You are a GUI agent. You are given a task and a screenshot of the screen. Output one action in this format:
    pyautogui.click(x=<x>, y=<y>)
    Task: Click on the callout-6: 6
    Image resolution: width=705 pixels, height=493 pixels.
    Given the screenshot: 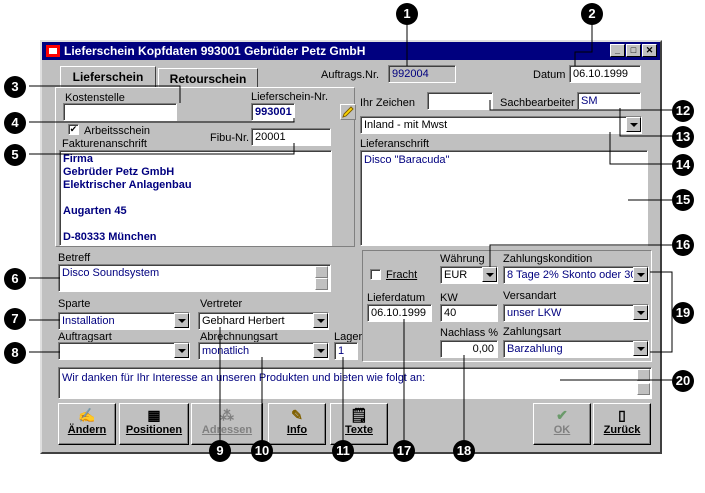 What is the action you would take?
    pyautogui.click(x=15, y=279)
    